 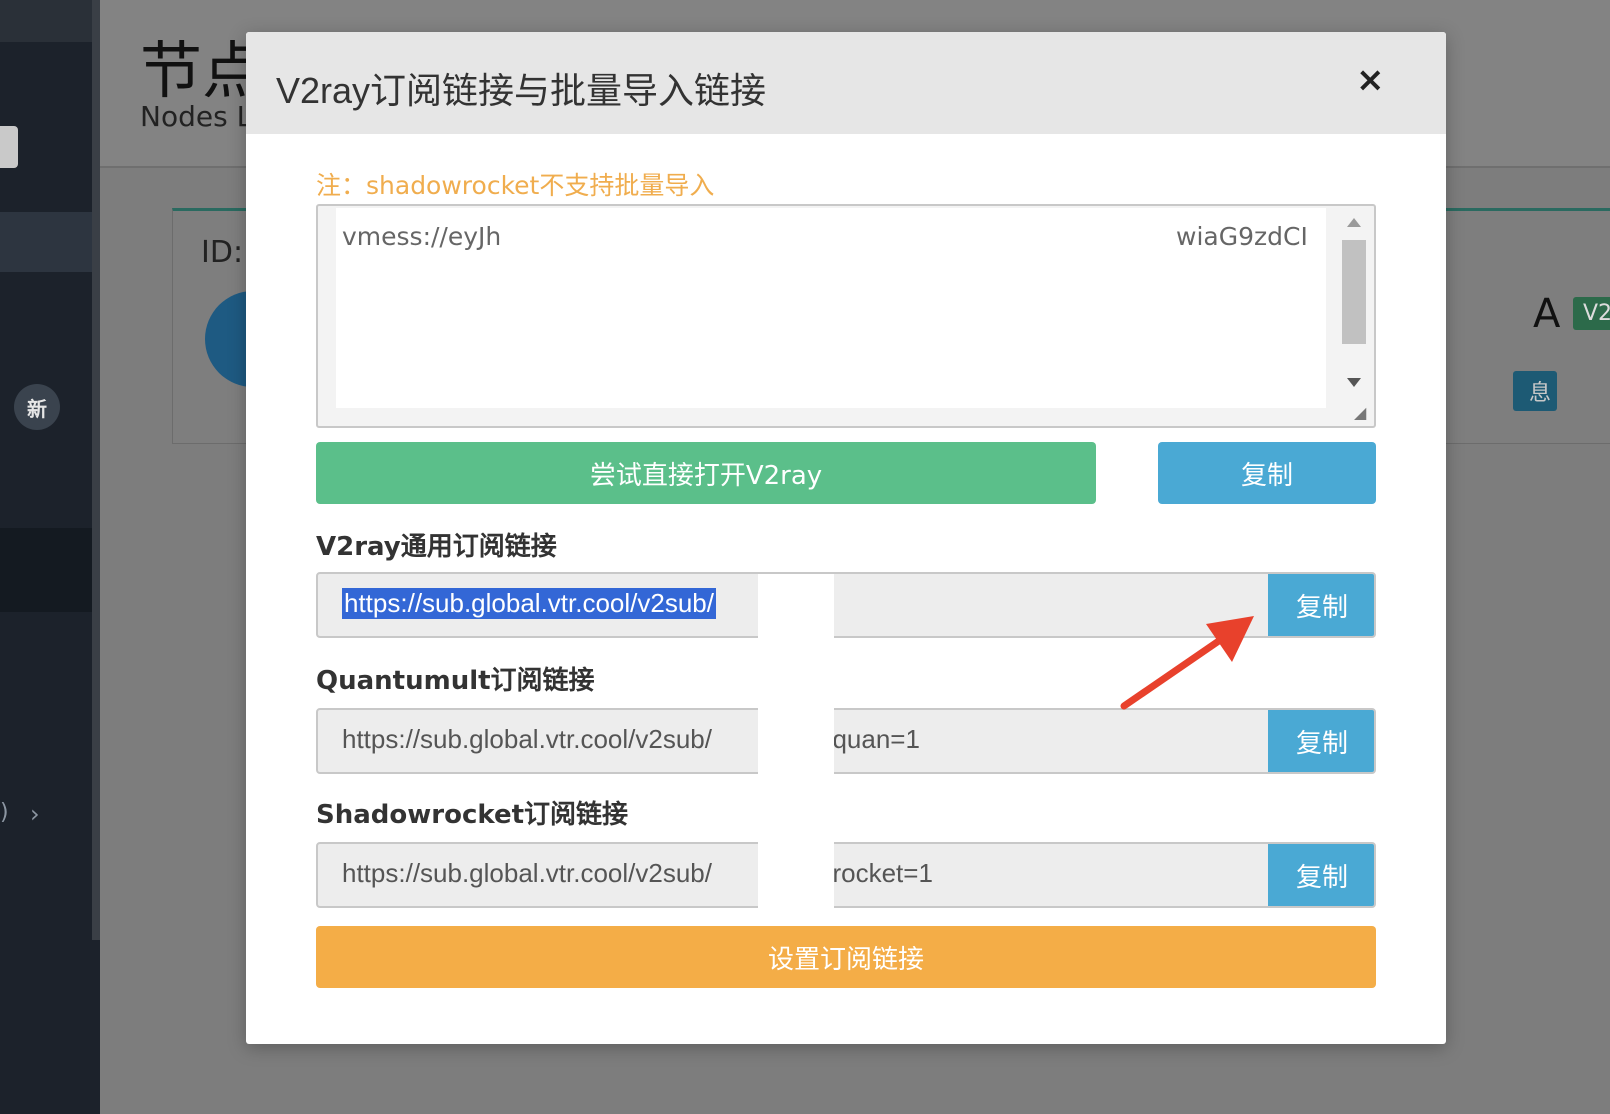 I want to click on open-v2ray-button: 尝试直接打开V2ray, so click(x=706, y=473).